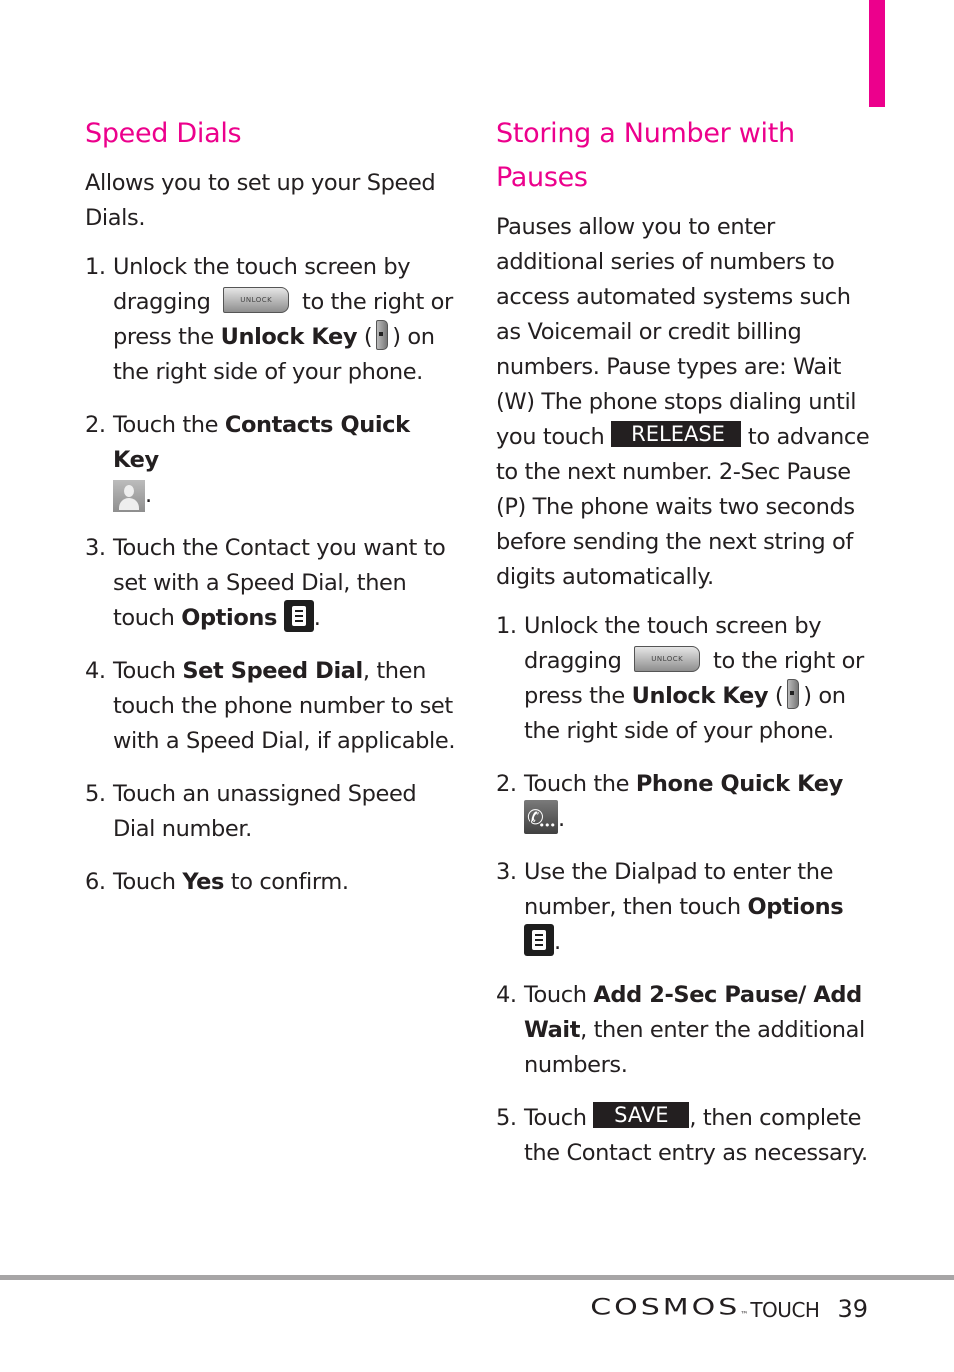  I want to click on footer-rule, so click(477, 1277).